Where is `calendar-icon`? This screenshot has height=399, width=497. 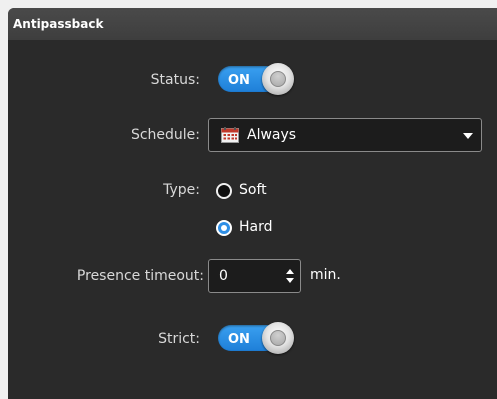 calendar-icon is located at coordinates (230, 135).